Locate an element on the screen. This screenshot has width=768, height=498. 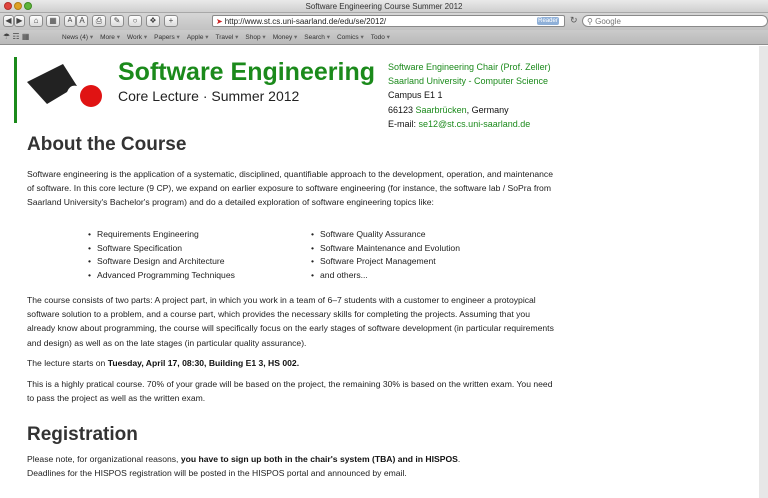
puzzle-icon: ❖ is located at coordinates (153, 20).